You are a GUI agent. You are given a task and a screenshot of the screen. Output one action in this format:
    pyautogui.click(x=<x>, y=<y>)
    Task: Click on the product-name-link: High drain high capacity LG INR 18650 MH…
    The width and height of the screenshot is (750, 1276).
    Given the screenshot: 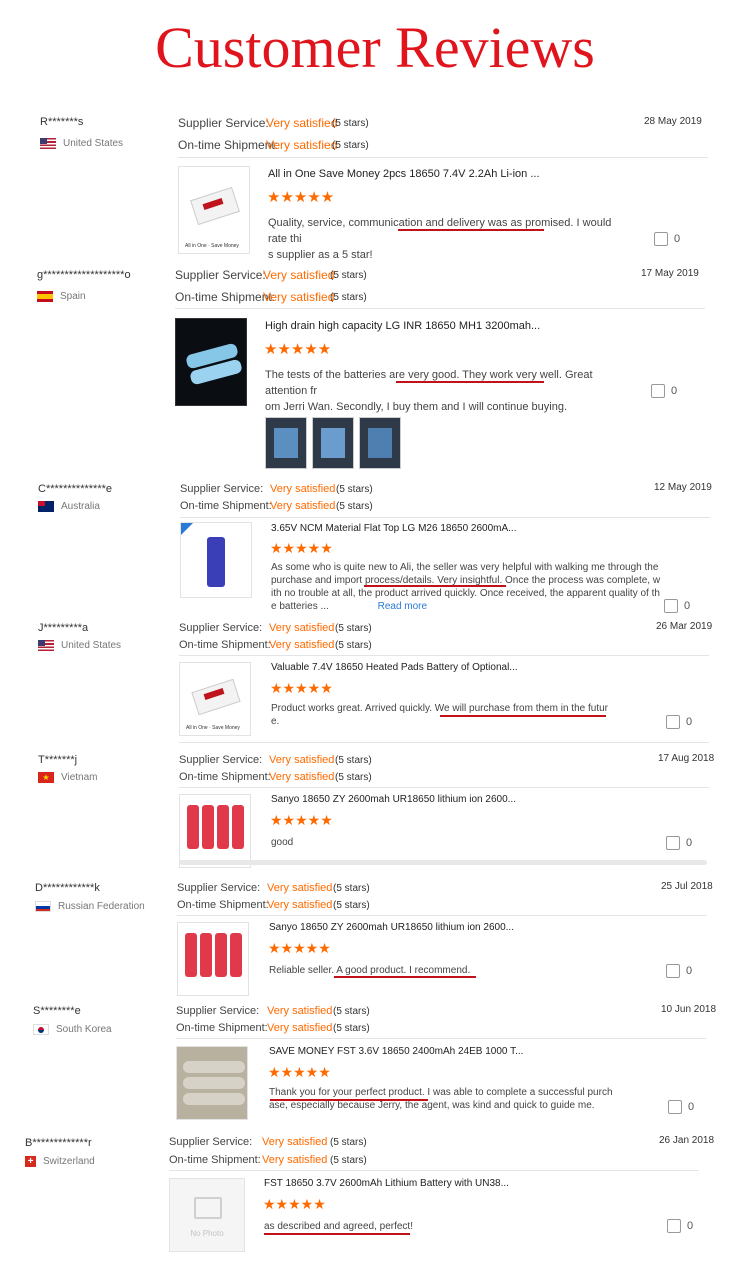 What is the action you would take?
    pyautogui.click(x=402, y=326)
    